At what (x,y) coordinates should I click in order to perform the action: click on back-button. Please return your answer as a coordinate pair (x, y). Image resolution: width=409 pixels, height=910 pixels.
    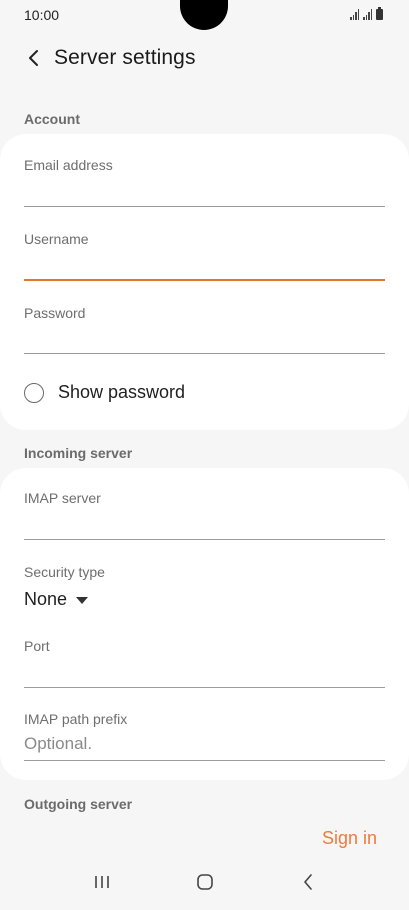
    Looking at the image, I should click on (34, 58).